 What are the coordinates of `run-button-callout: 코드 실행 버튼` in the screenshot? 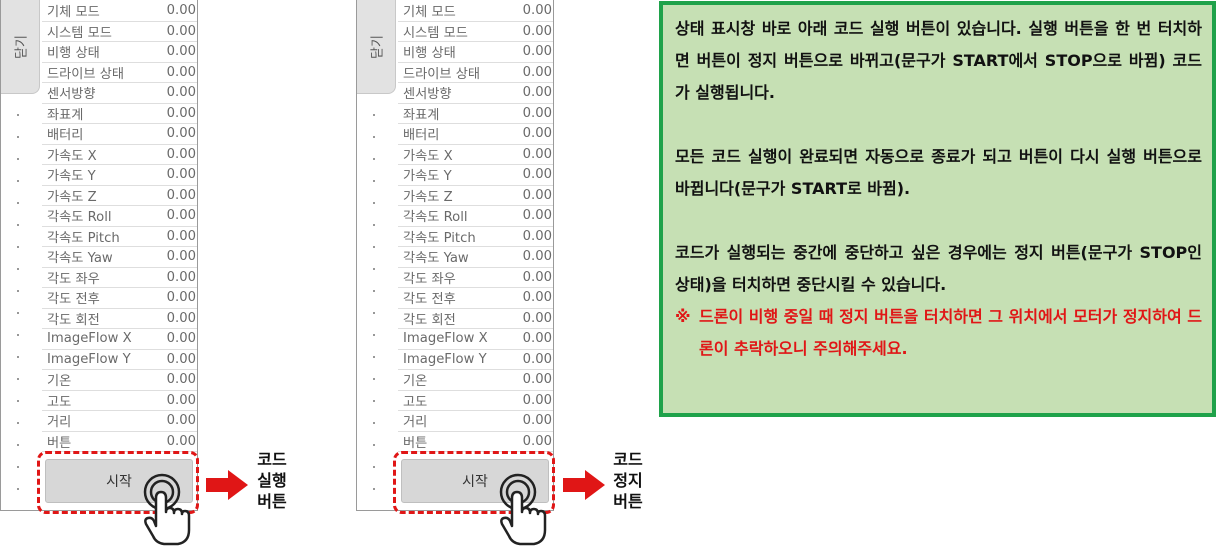 It's located at (272, 480).